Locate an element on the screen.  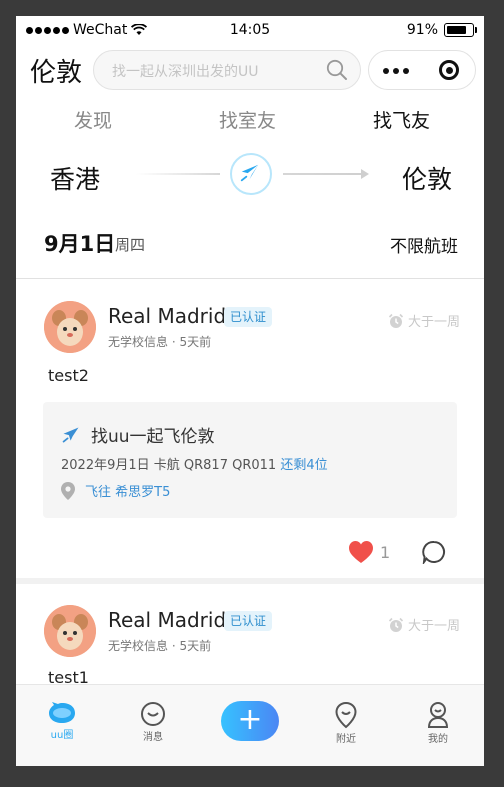
tabbar-item-nearby: 附近 is located at coordinates (346, 715).